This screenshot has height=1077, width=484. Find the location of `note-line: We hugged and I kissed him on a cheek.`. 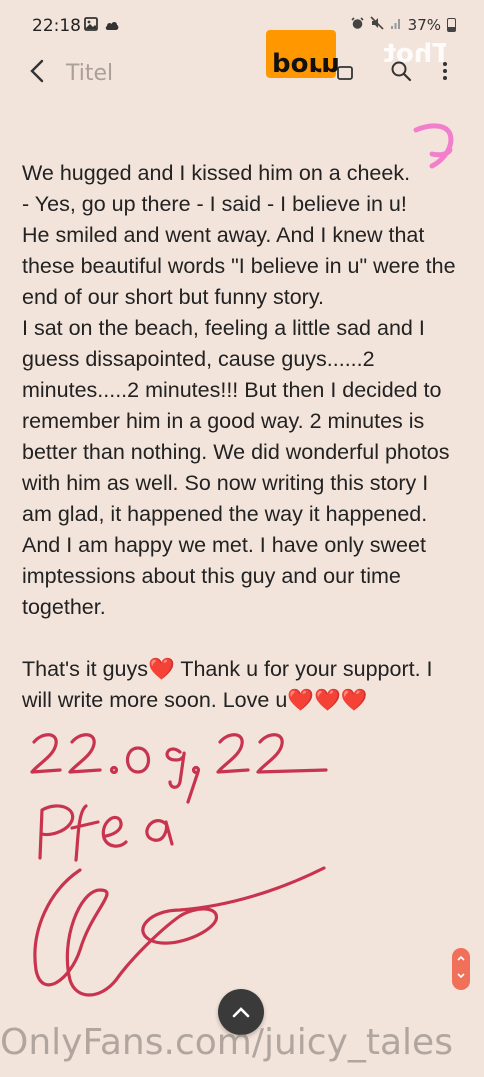

note-line: We hugged and I kissed him on a cheek. is located at coordinates (216, 173).